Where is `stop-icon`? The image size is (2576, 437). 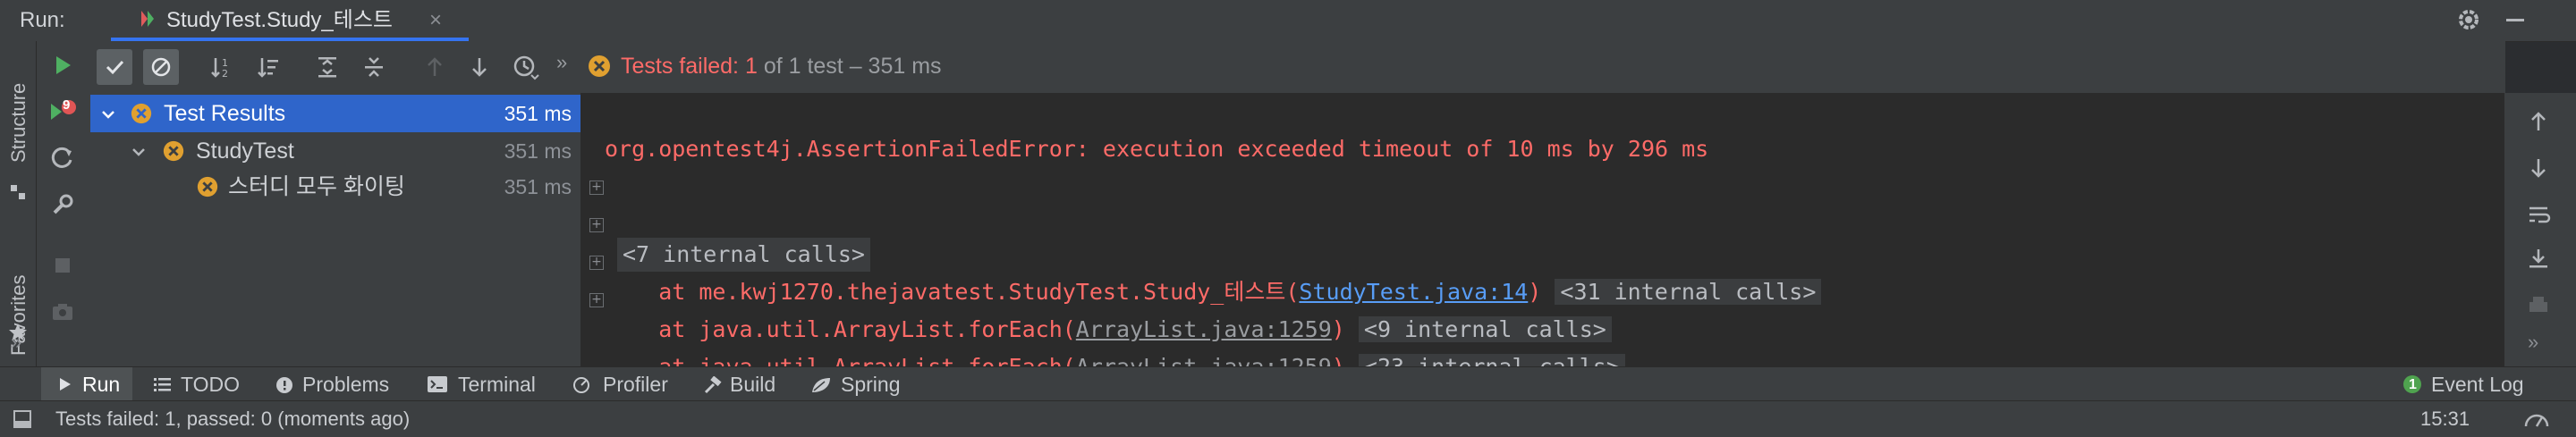 stop-icon is located at coordinates (62, 265).